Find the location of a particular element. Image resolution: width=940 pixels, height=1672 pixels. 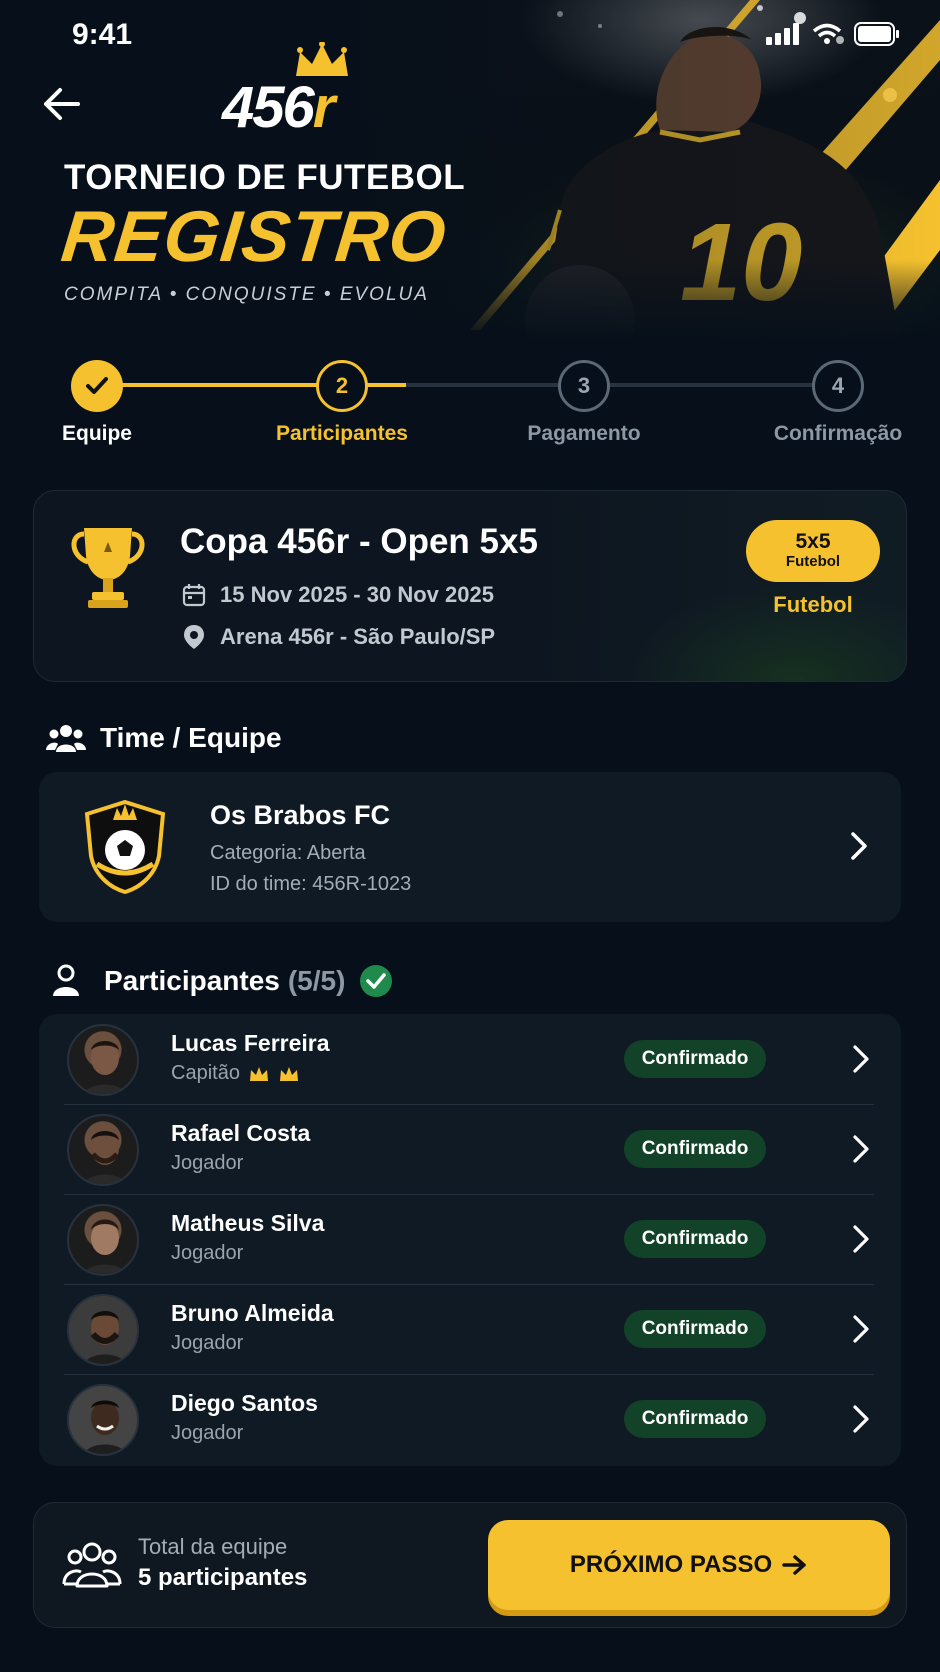

step-4-label: Confirmação is located at coordinates (838, 433).